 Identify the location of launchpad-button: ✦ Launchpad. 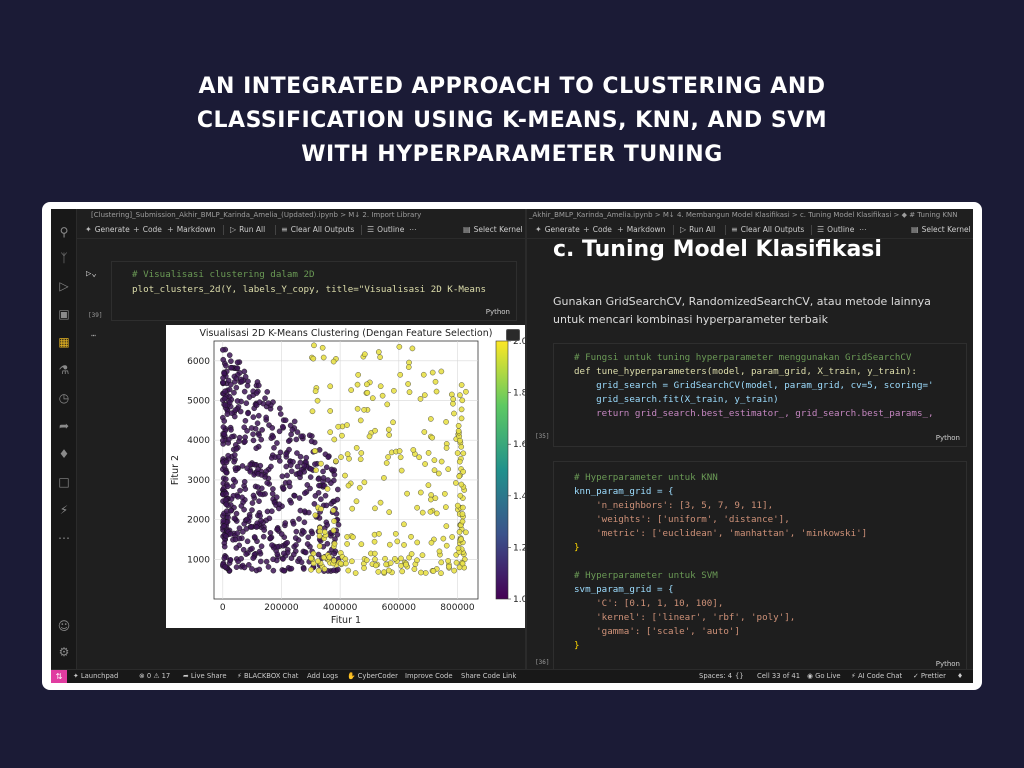
(95, 676).